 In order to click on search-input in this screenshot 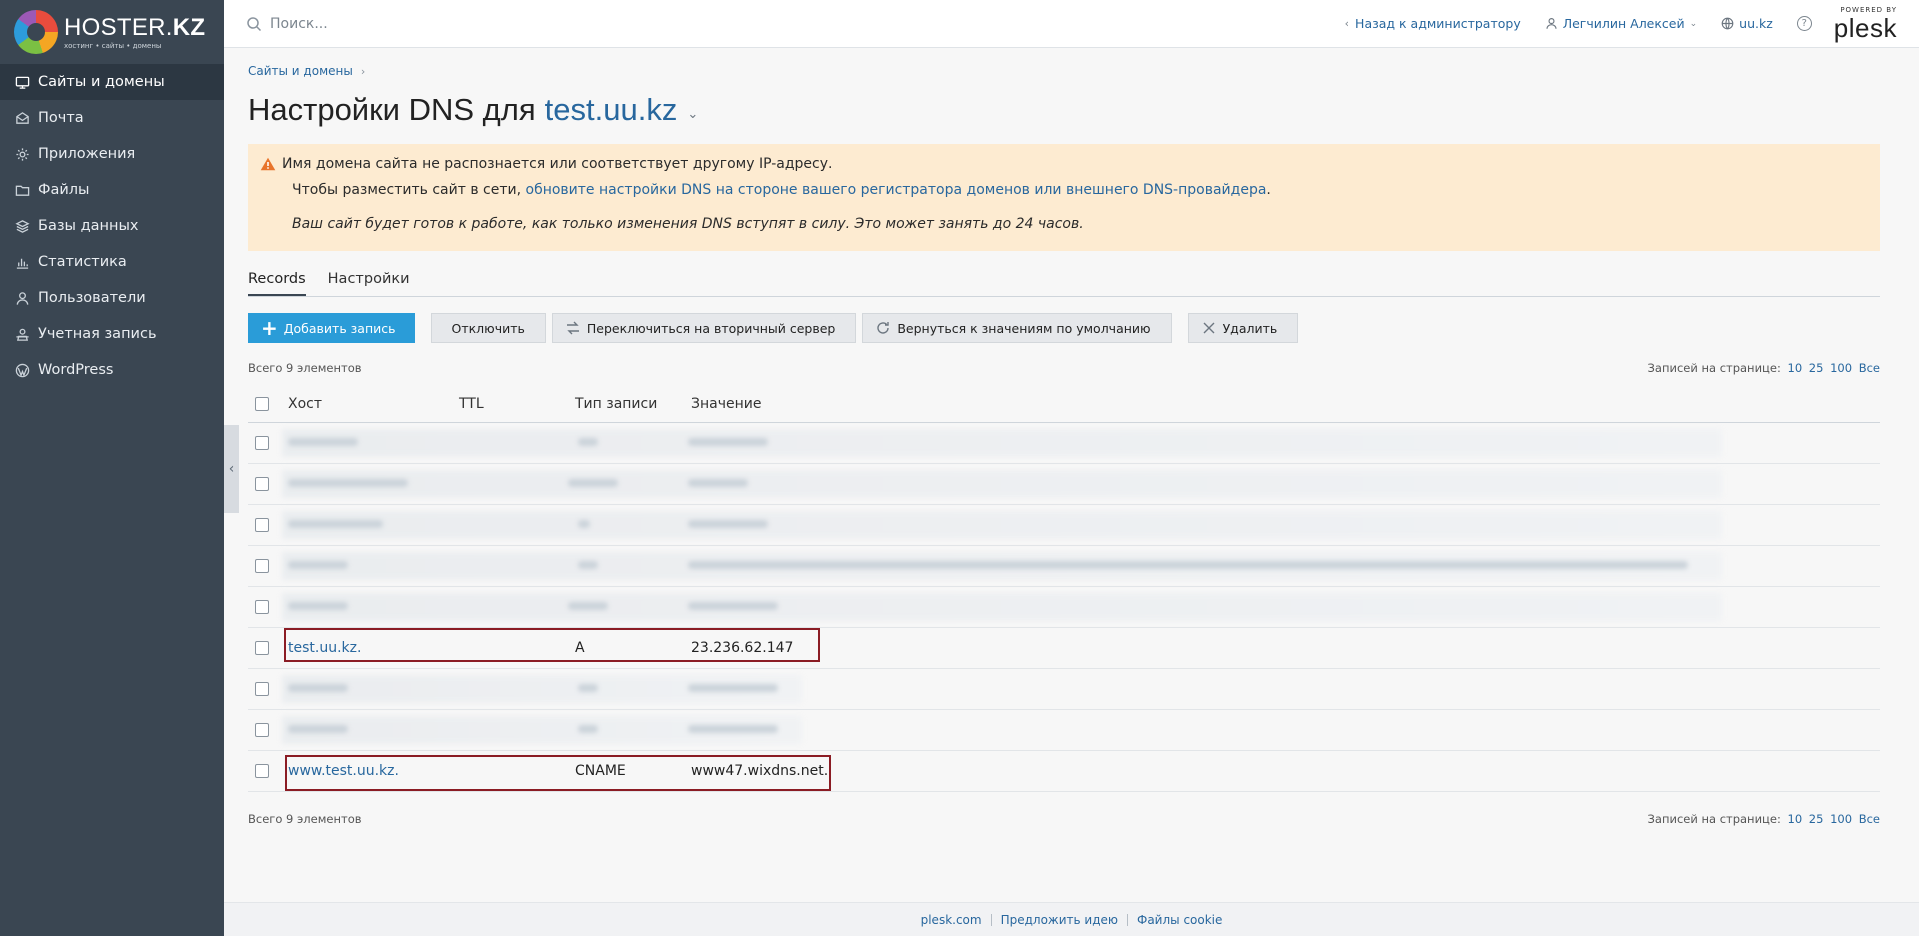, I will do `click(470, 23)`.